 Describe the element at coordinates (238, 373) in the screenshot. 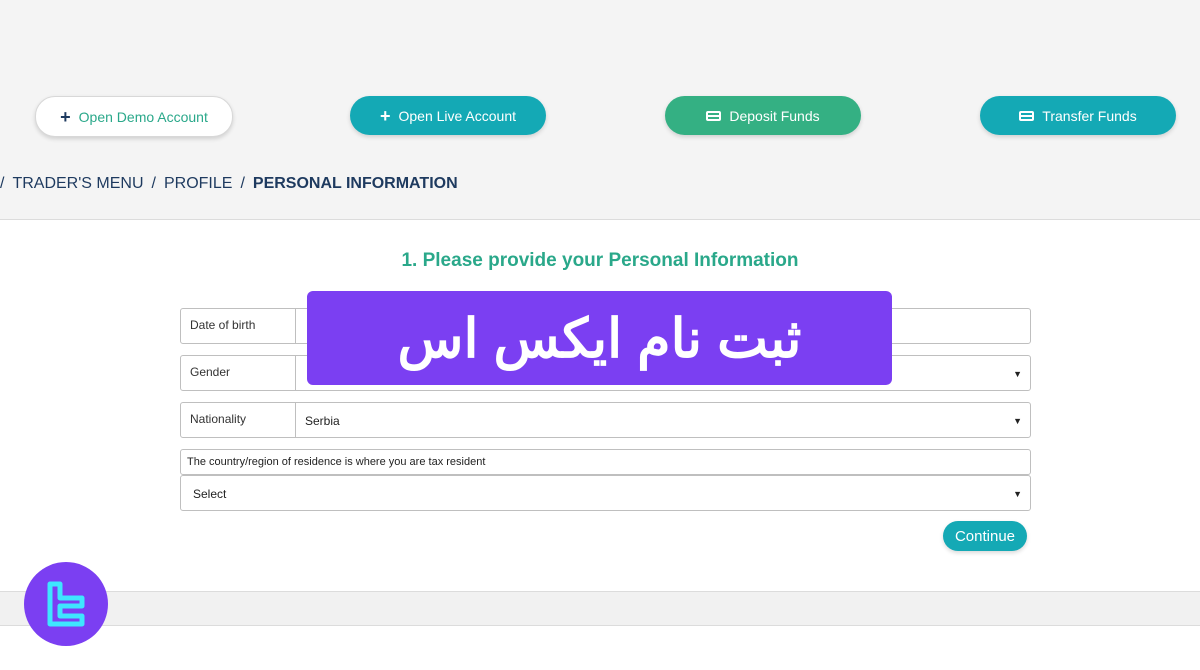

I see `gender-label: Gender` at that location.